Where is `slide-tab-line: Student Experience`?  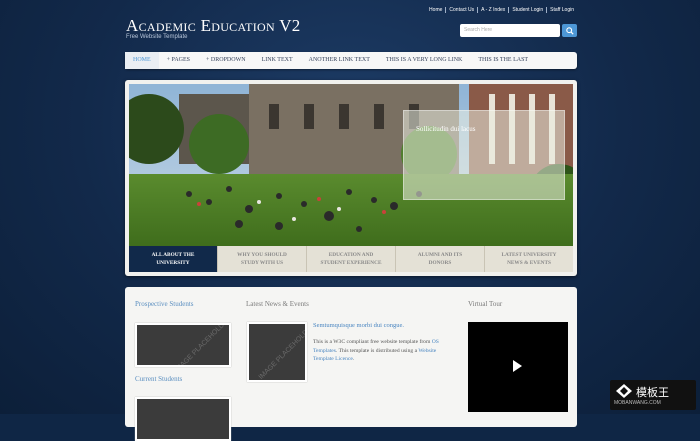 slide-tab-line: Student Experience is located at coordinates (351, 263).